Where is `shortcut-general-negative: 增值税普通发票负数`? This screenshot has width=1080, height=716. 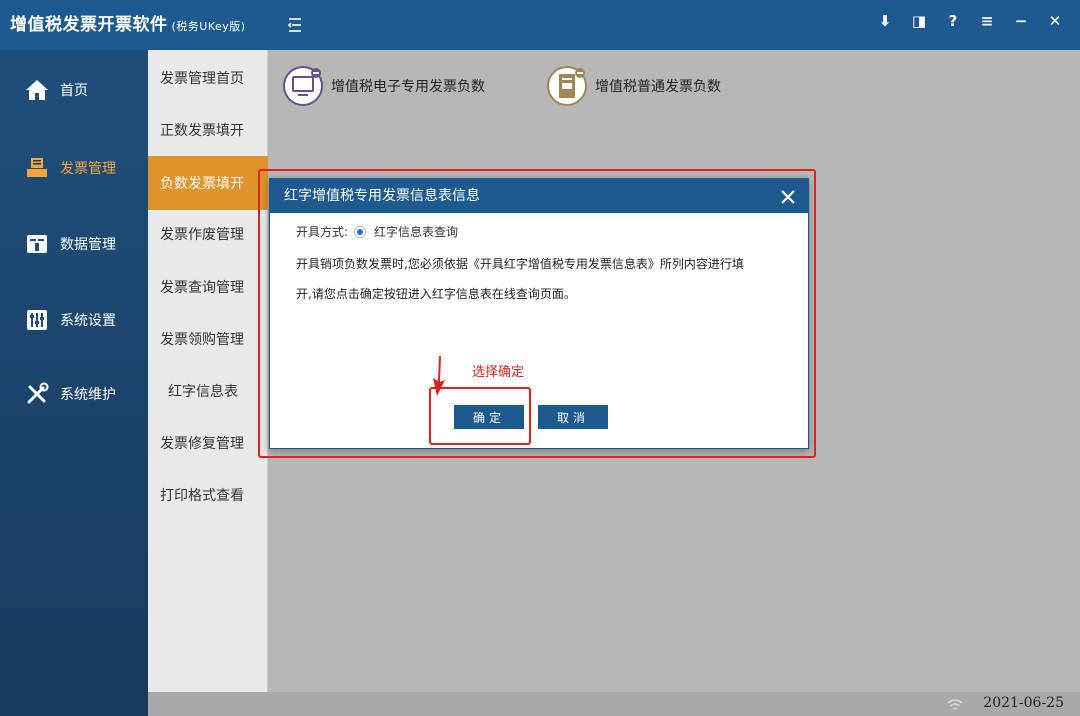 shortcut-general-negative: 增值税普通发票负数 is located at coordinates (633, 86).